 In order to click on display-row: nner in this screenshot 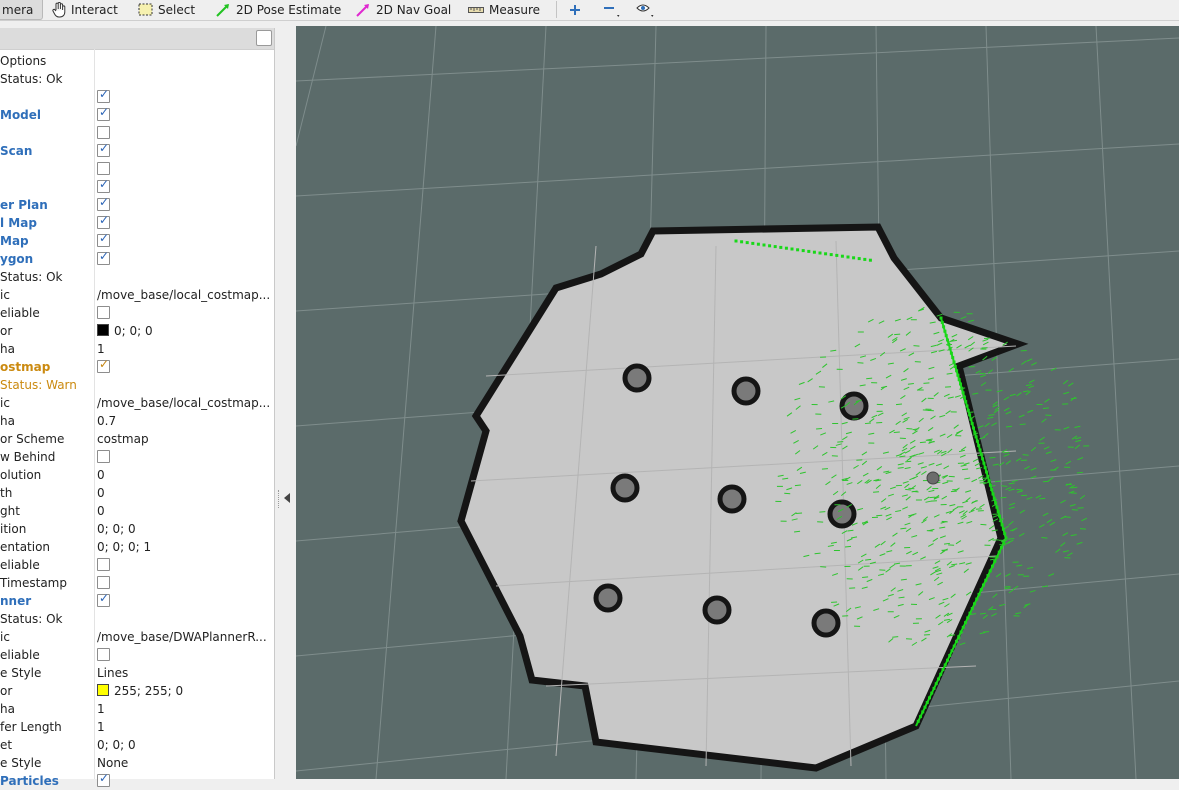, I will do `click(137, 601)`.